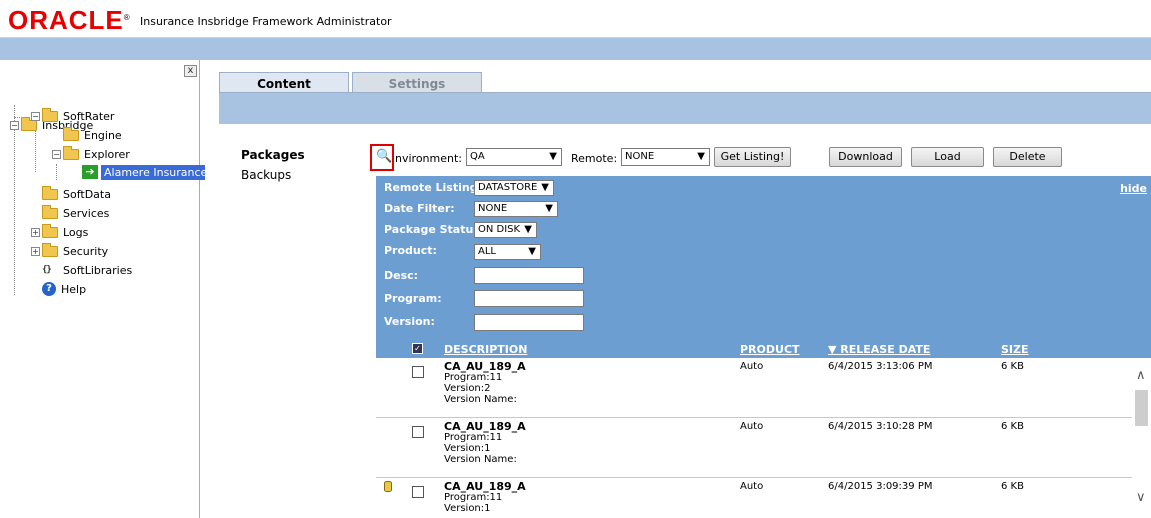 The image size is (1151, 518). What do you see at coordinates (485, 349) in the screenshot?
I see `column-header-description: DESCRIPTION` at bounding box center [485, 349].